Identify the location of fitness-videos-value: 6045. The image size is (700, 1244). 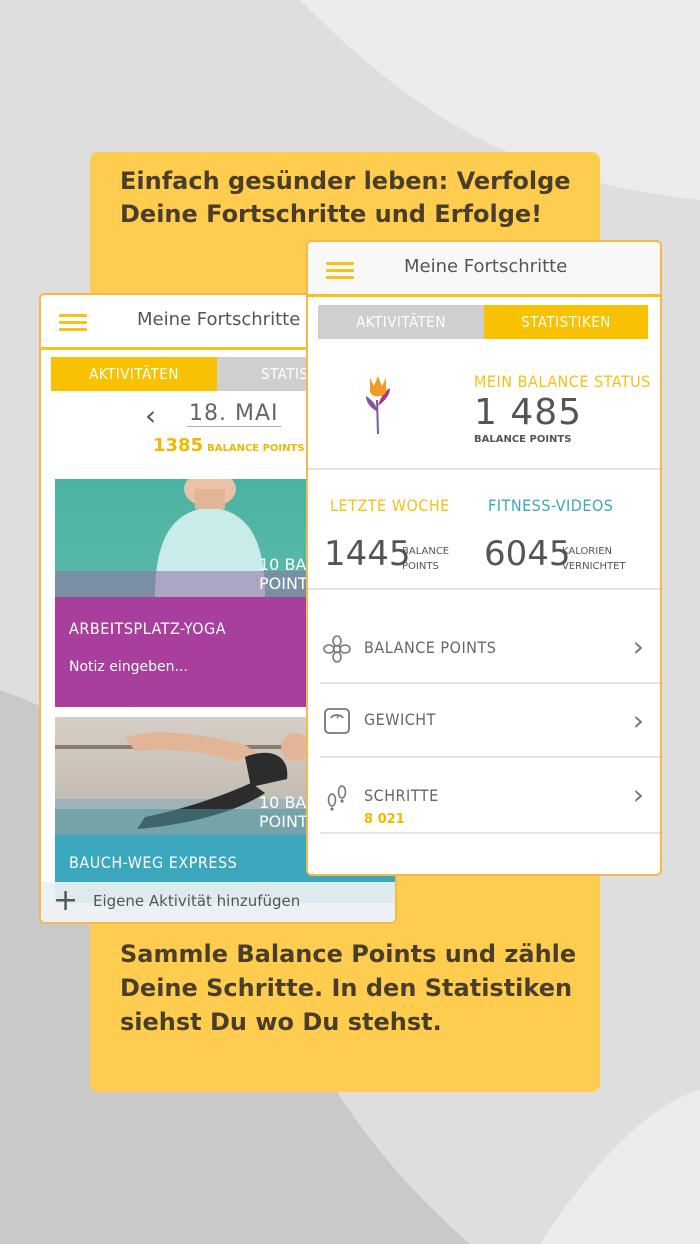
(527, 554).